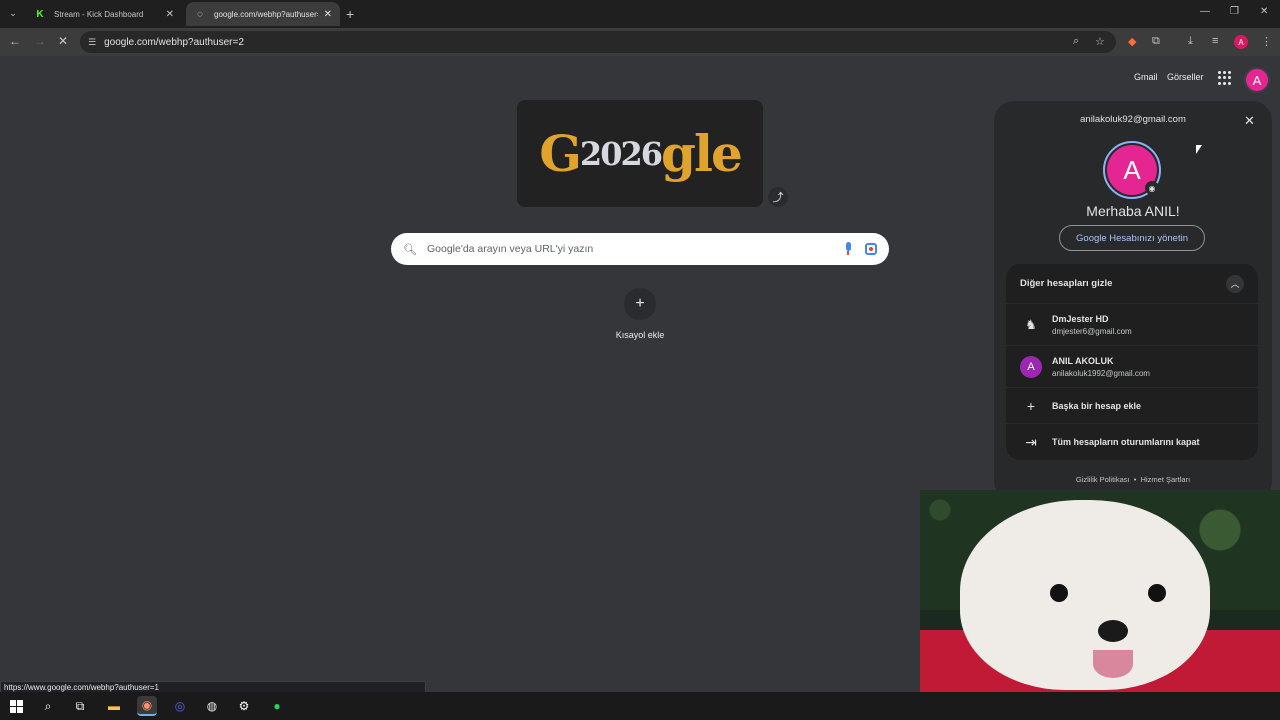  What do you see at coordinates (1031, 366) in the screenshot?
I see `account-avatar-icon: A` at bounding box center [1031, 366].